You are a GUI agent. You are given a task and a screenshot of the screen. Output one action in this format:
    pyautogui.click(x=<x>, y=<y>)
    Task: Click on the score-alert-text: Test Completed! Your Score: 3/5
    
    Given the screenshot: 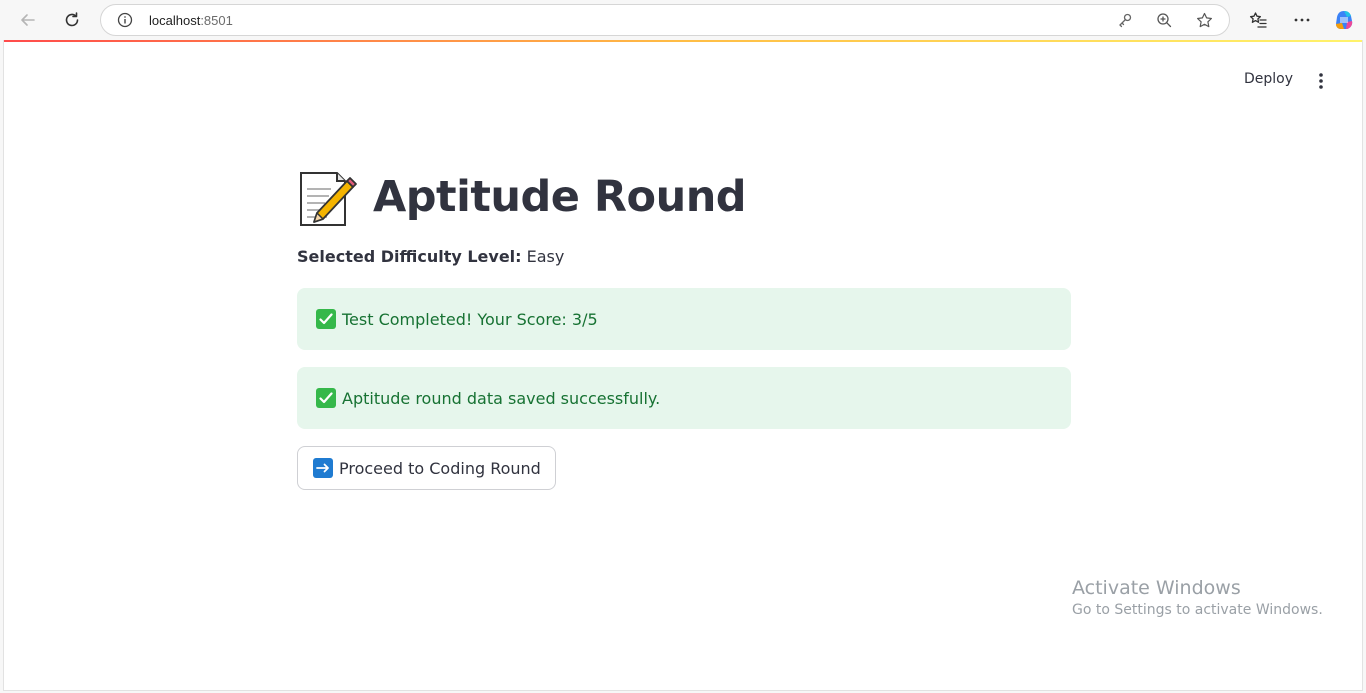 What is the action you would take?
    pyautogui.click(x=470, y=319)
    